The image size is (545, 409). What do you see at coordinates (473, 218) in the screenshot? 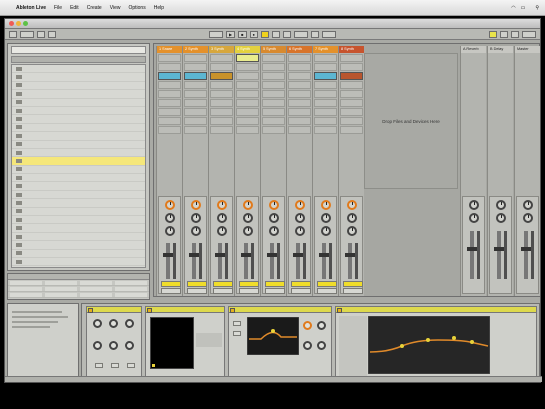
I see `send-knob` at bounding box center [473, 218].